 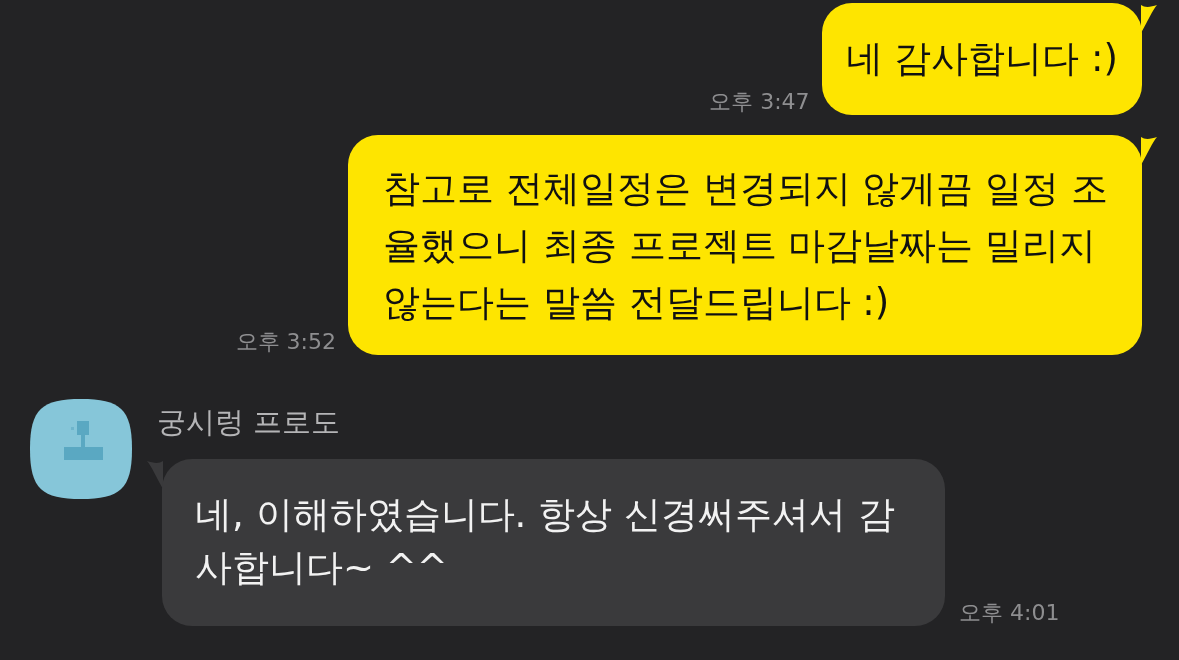 I want to click on sender-name: 궁시렁 프로도, so click(x=249, y=422).